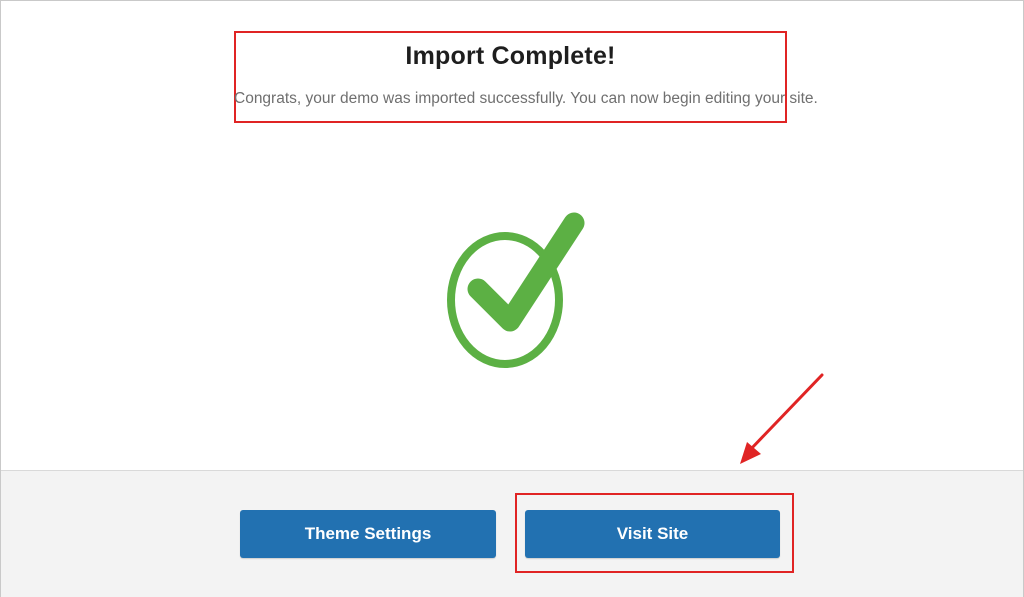  What do you see at coordinates (654, 533) in the screenshot?
I see `visit-site-highlight-box` at bounding box center [654, 533].